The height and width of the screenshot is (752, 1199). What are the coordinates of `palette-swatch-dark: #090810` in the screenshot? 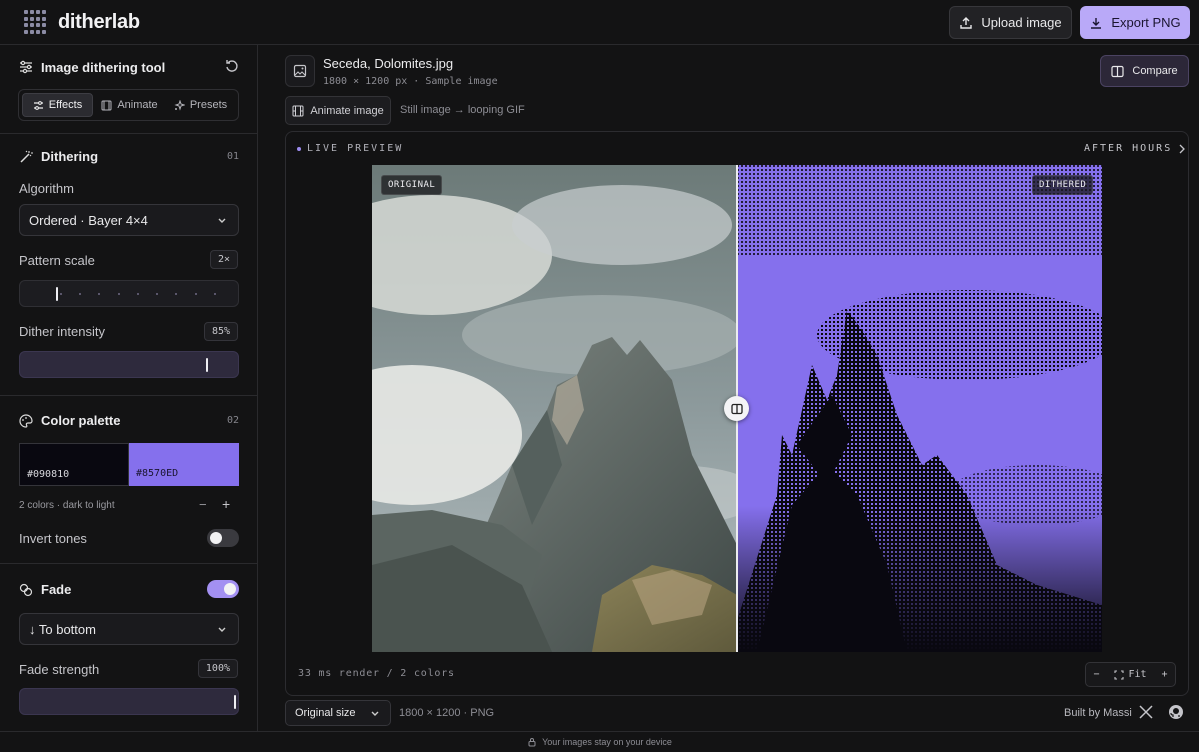 It's located at (74, 464).